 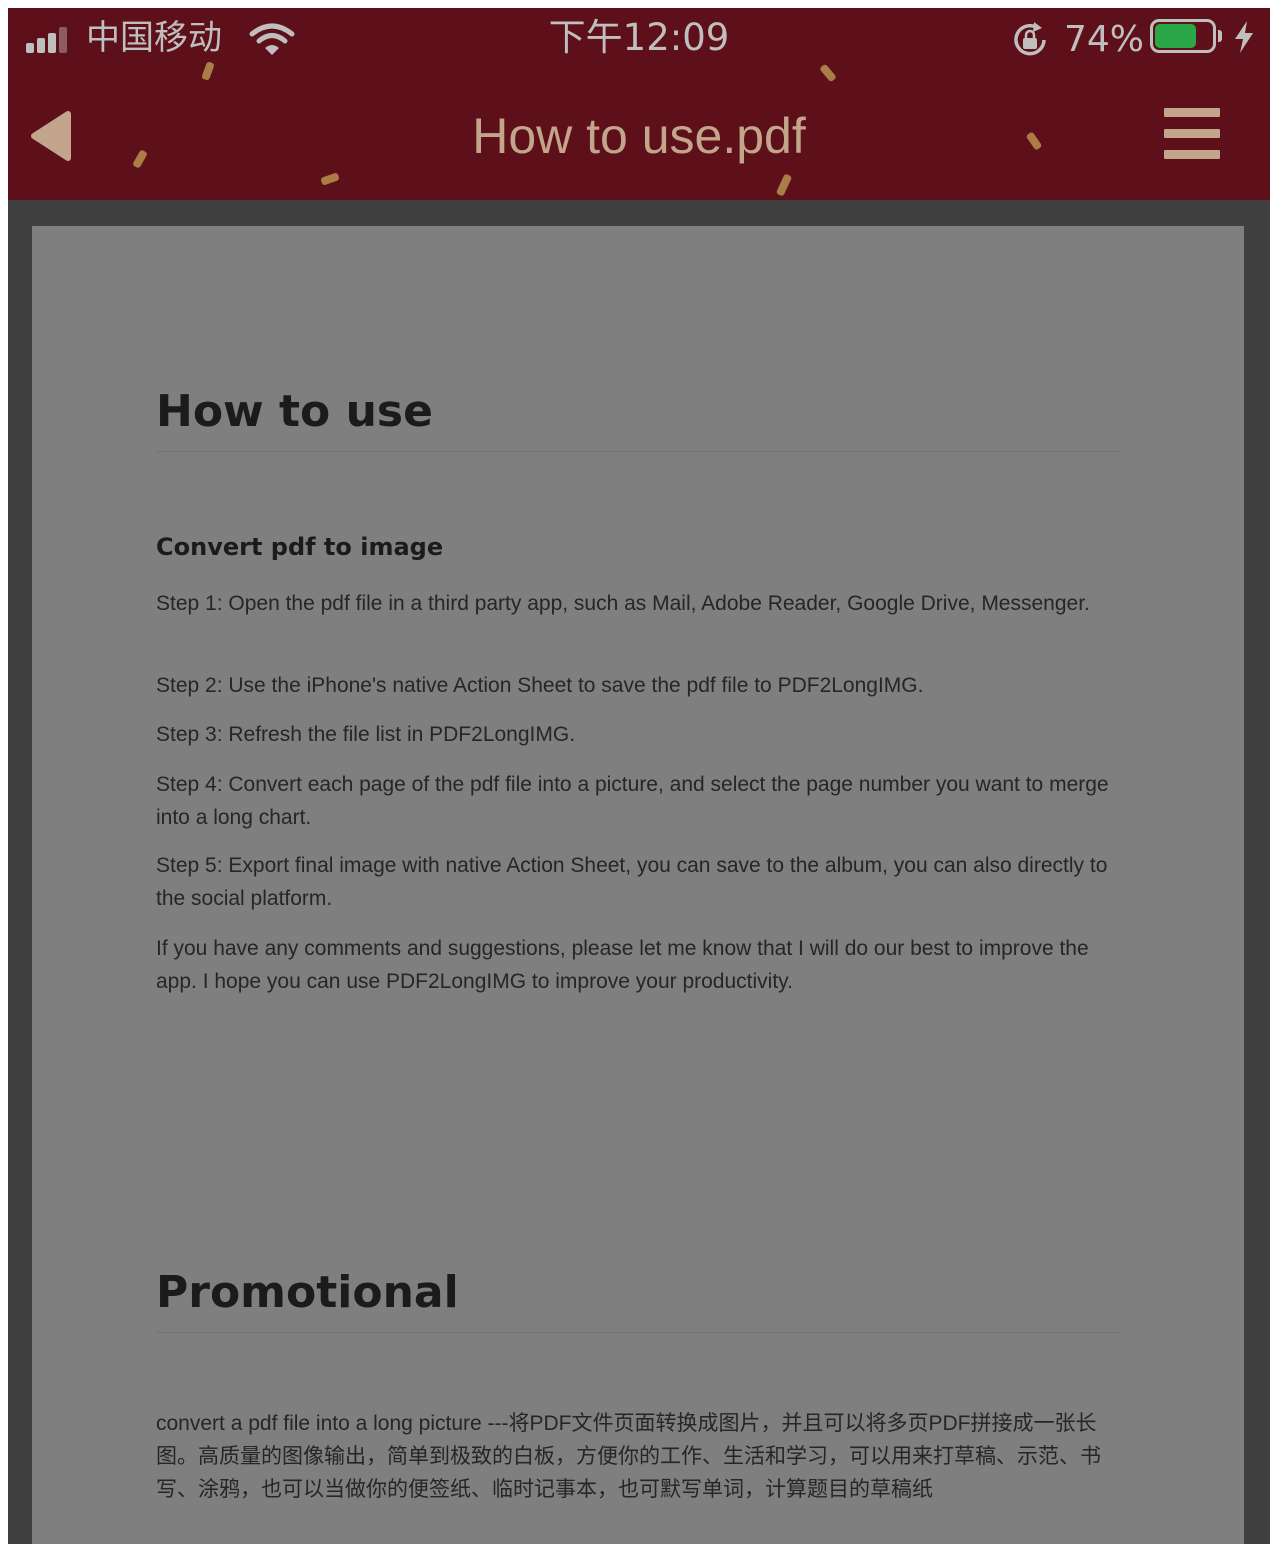 What do you see at coordinates (1244, 37) in the screenshot?
I see `charging-icon` at bounding box center [1244, 37].